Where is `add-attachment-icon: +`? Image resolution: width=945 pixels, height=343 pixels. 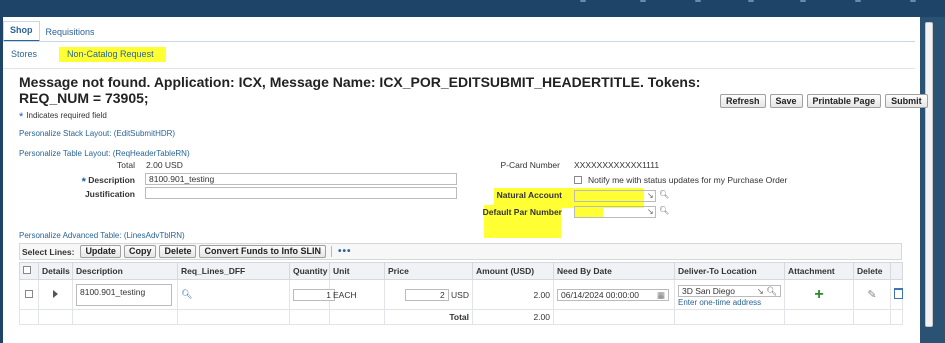
add-attachment-icon: + is located at coordinates (818, 294).